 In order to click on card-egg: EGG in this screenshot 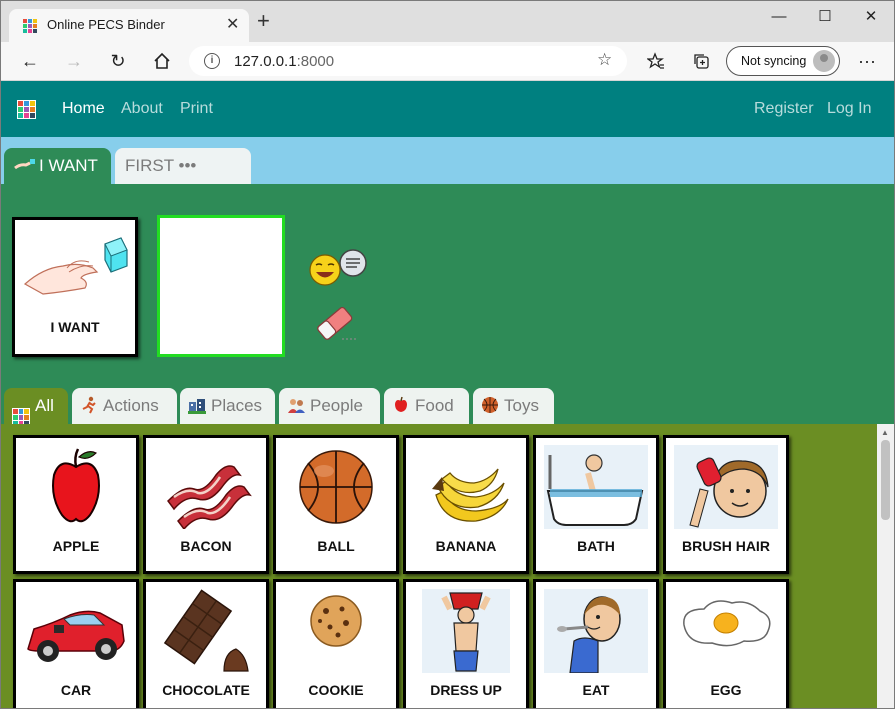, I will do `click(726, 643)`.